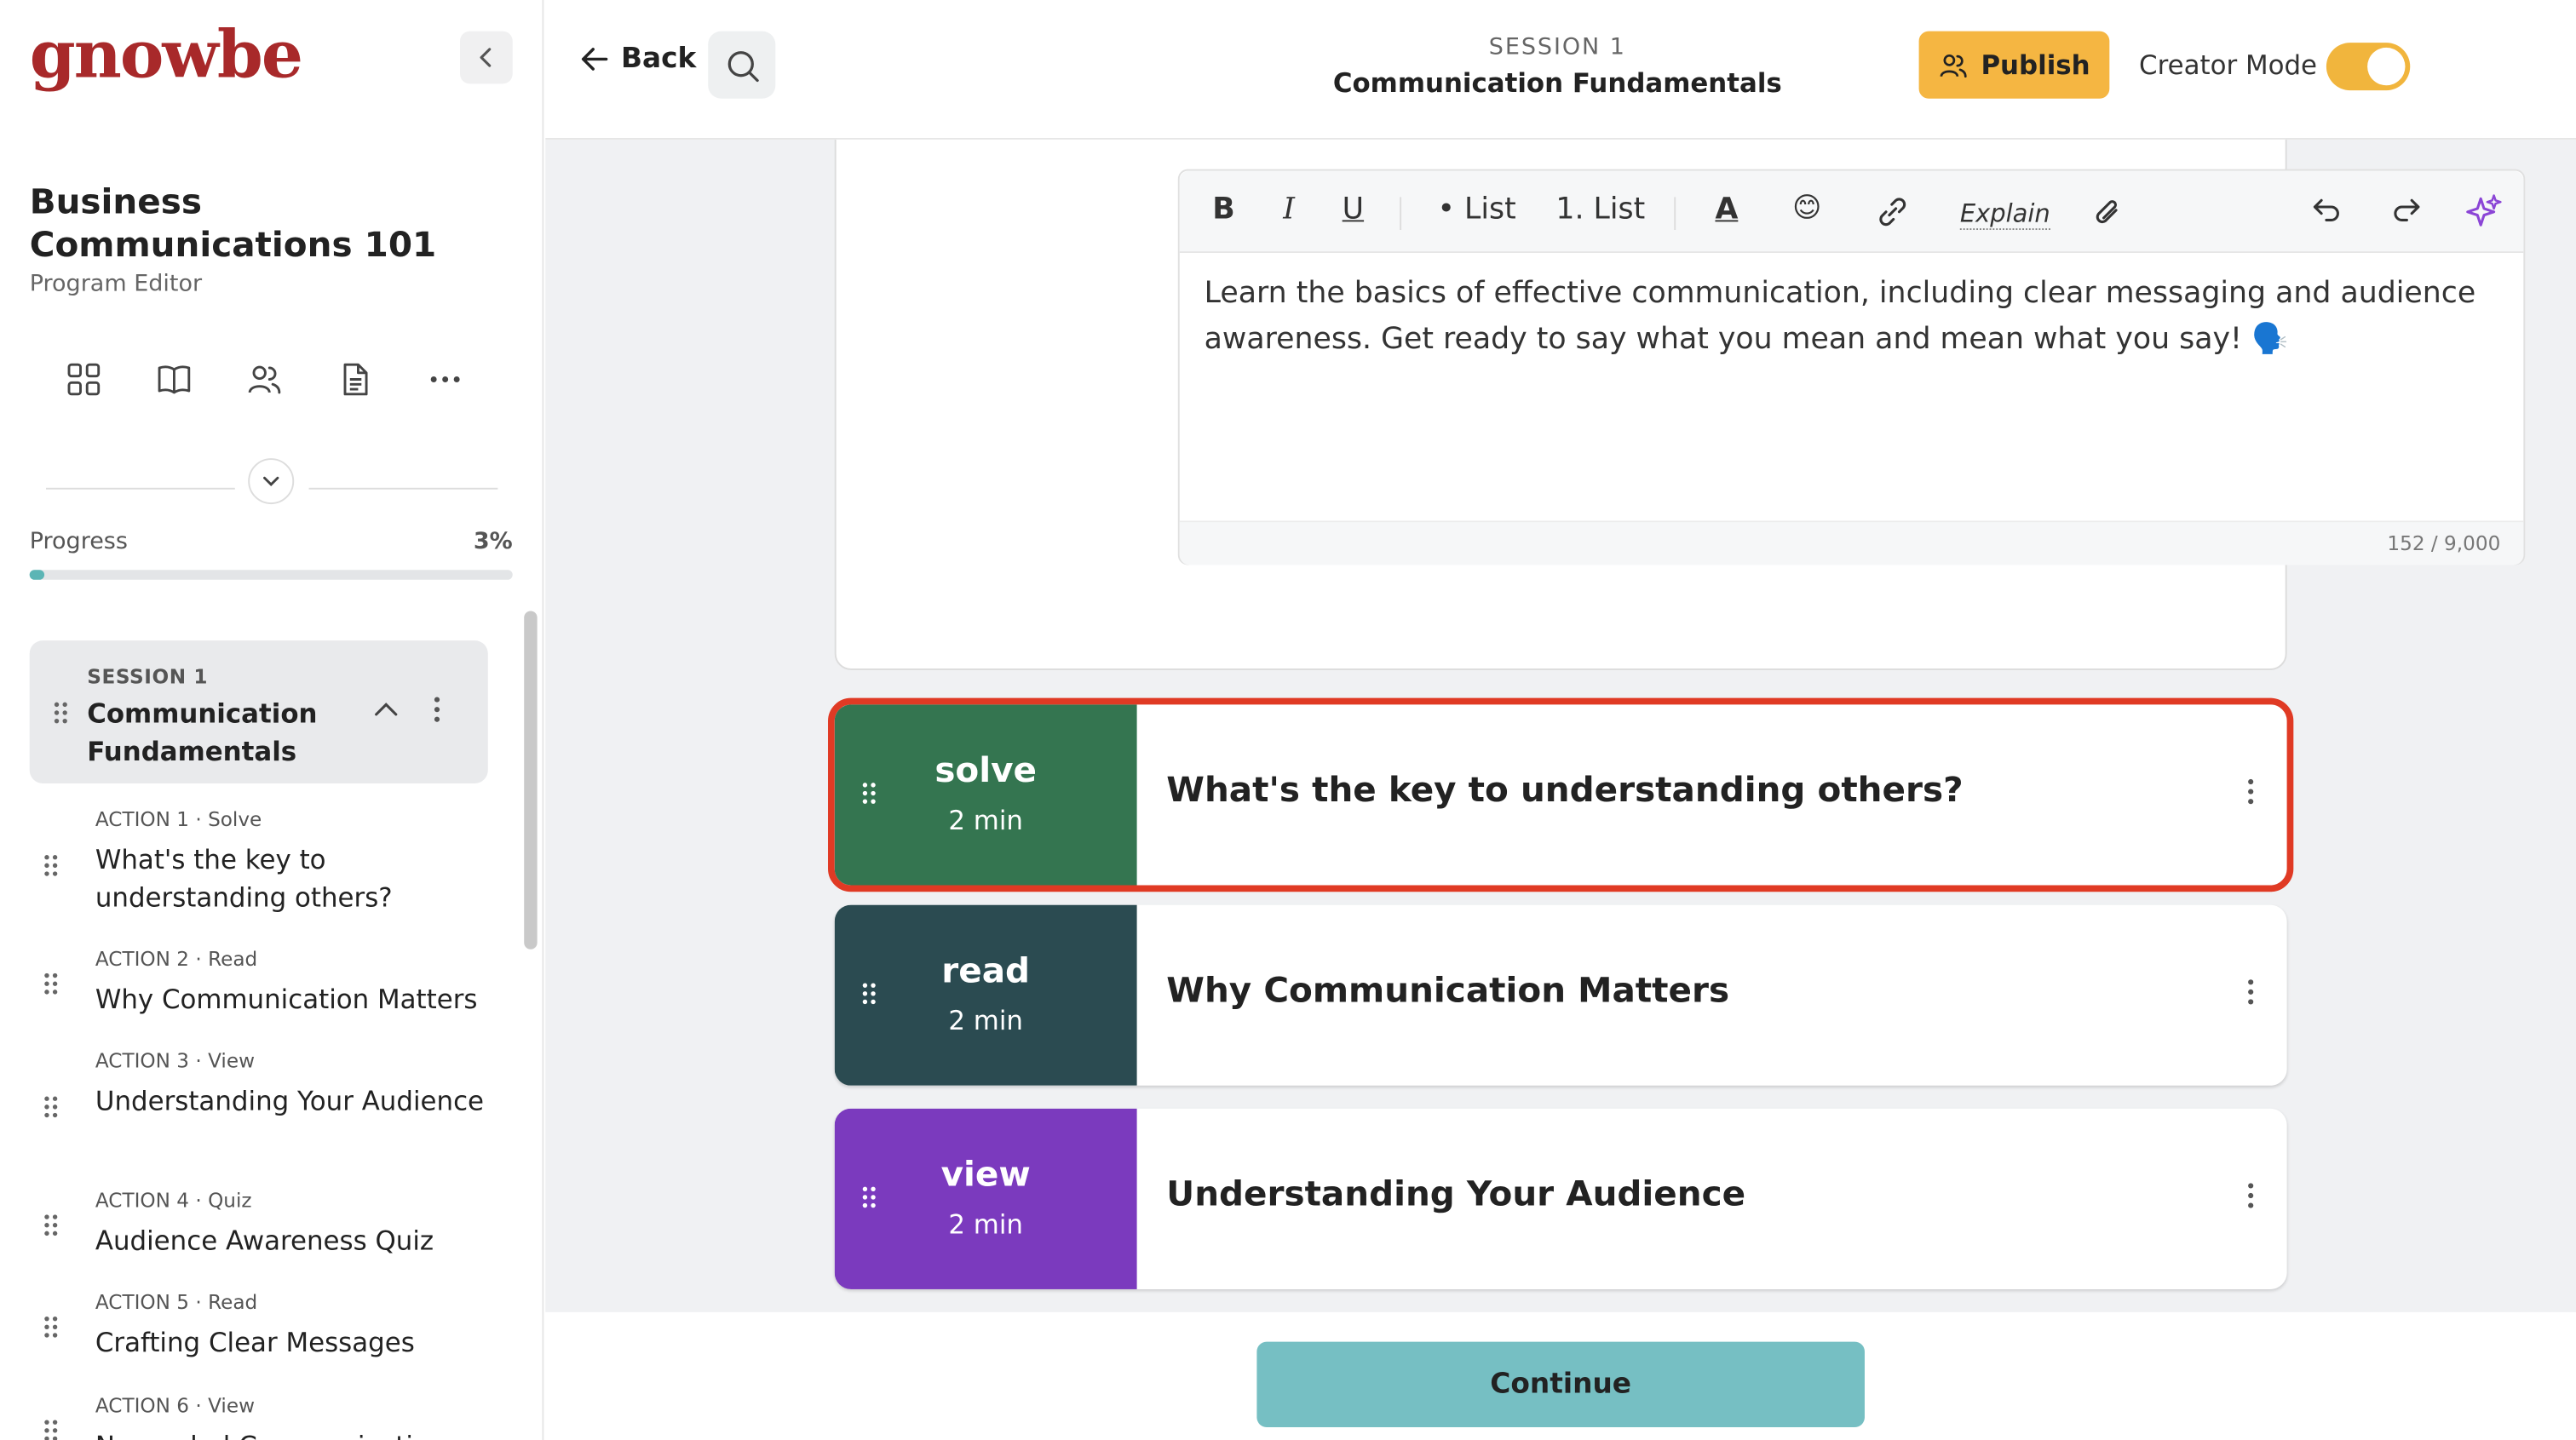 The image size is (2576, 1440). I want to click on expand-button, so click(272, 481).